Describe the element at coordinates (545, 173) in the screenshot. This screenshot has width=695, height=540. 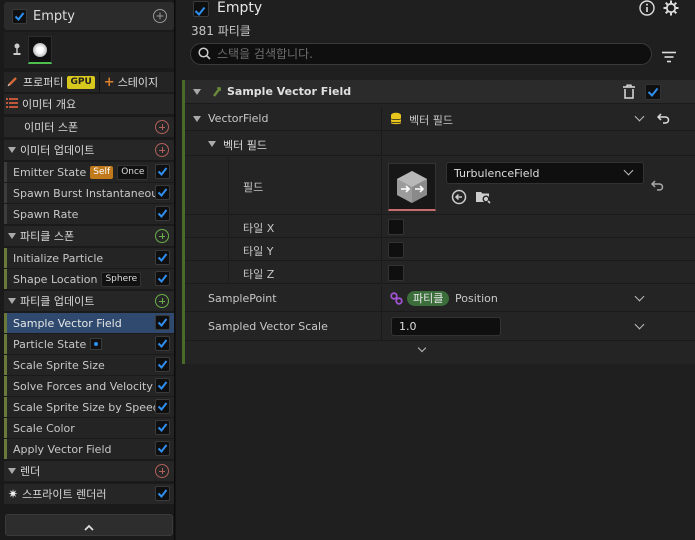
I see `asset-picker-combo: TurbulenceField` at that location.